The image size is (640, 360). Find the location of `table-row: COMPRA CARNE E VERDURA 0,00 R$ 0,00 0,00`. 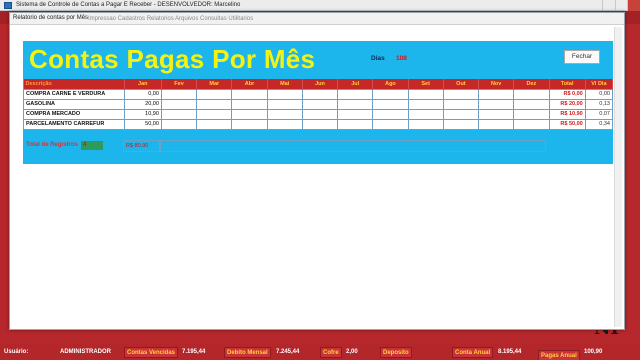

table-row: COMPRA CARNE E VERDURA 0,00 R$ 0,00 0,00 is located at coordinates (318, 94).